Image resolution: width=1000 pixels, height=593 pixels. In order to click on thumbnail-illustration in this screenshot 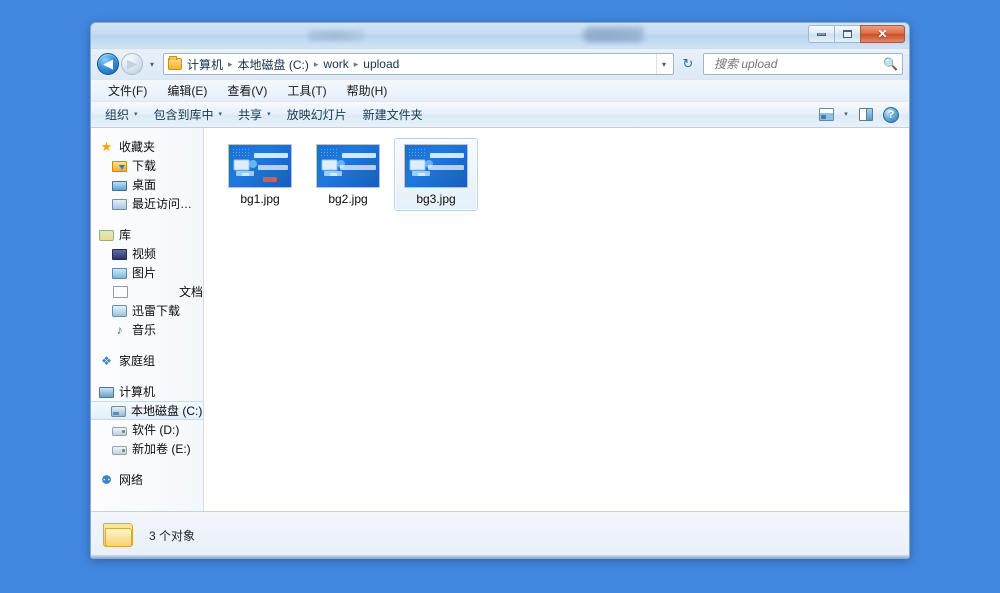, I will do `click(246, 168)`.